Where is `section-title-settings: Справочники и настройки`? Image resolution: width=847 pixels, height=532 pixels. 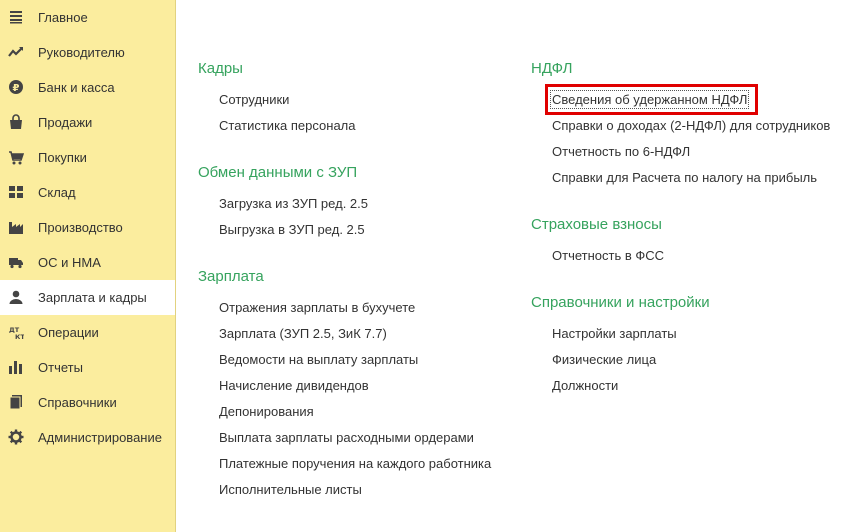
section-title-settings: Справочники и настройки is located at coordinates (620, 302).